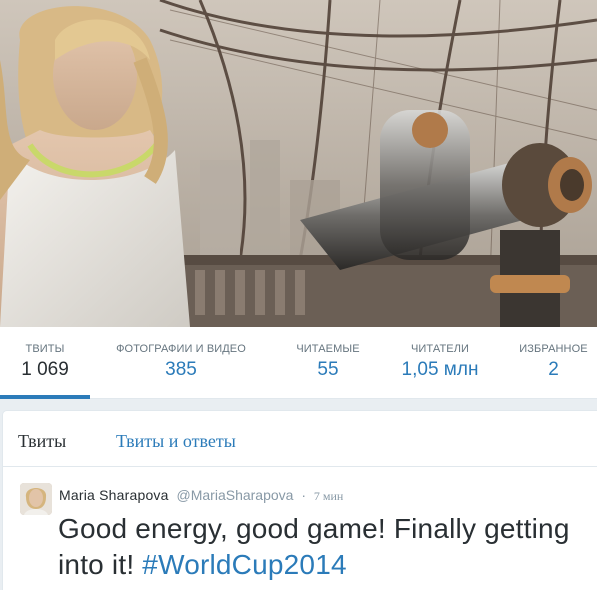 The image size is (597, 590). Describe the element at coordinates (328, 369) in the screenshot. I see `stat-value: 55` at that location.